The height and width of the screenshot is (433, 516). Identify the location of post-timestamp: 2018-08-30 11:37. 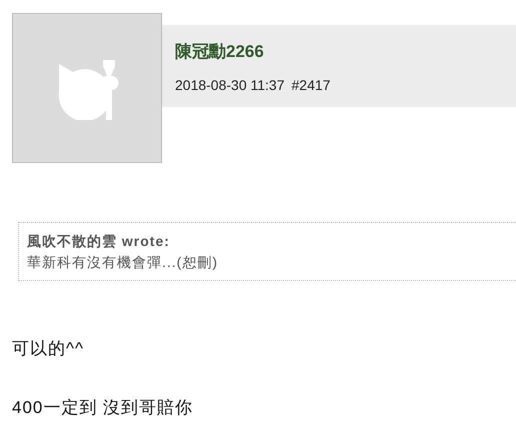
(229, 84).